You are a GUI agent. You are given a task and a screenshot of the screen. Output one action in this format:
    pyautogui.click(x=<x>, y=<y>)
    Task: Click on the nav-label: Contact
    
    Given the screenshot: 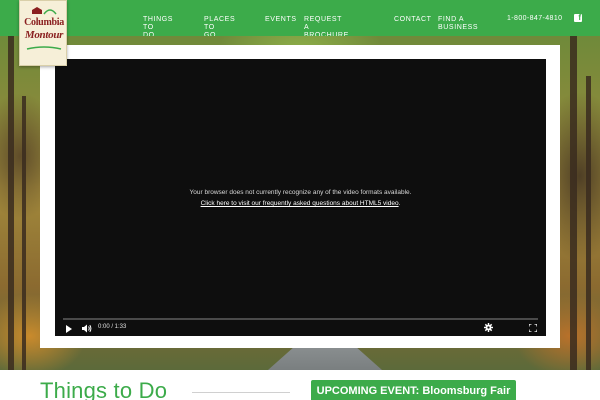 What is the action you would take?
    pyautogui.click(x=413, y=19)
    